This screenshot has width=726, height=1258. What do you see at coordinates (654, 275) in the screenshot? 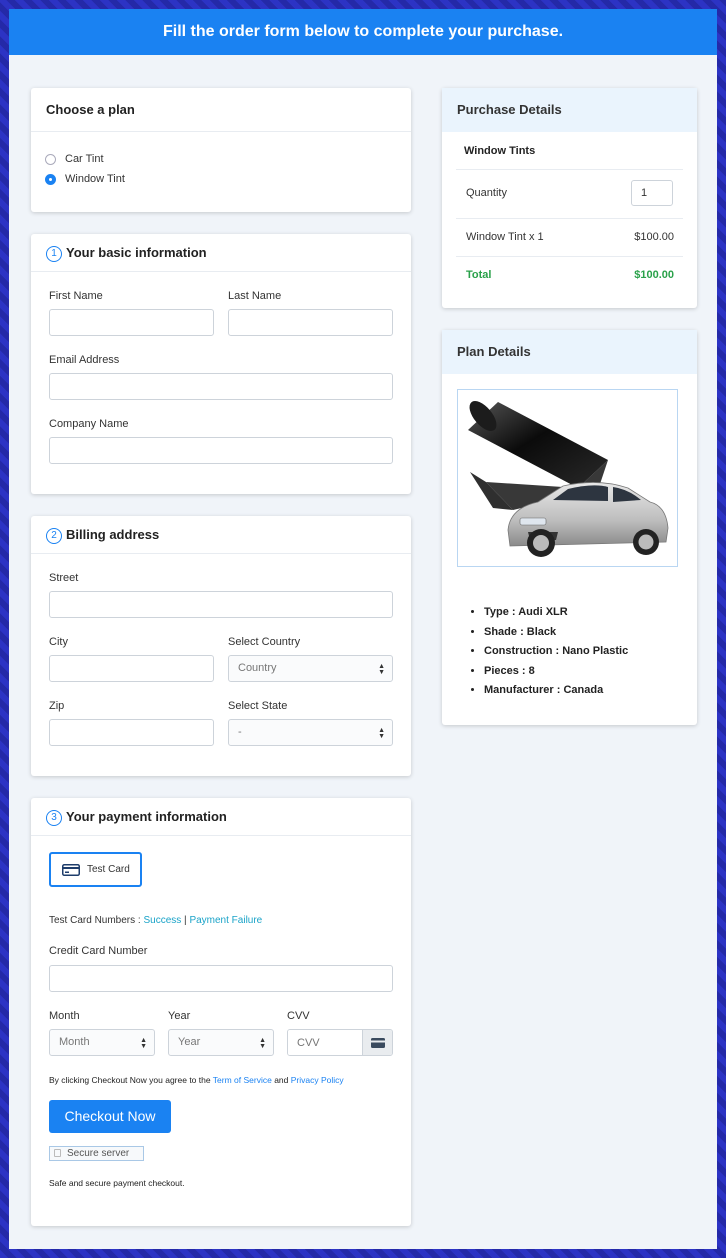
I see `total-value: $100.00` at bounding box center [654, 275].